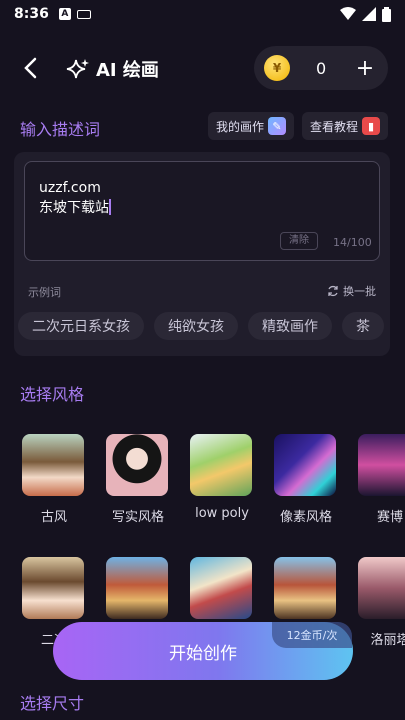 This screenshot has width=405, height=720. Describe the element at coordinates (53, 517) in the screenshot. I see `style-label: 古风` at that location.